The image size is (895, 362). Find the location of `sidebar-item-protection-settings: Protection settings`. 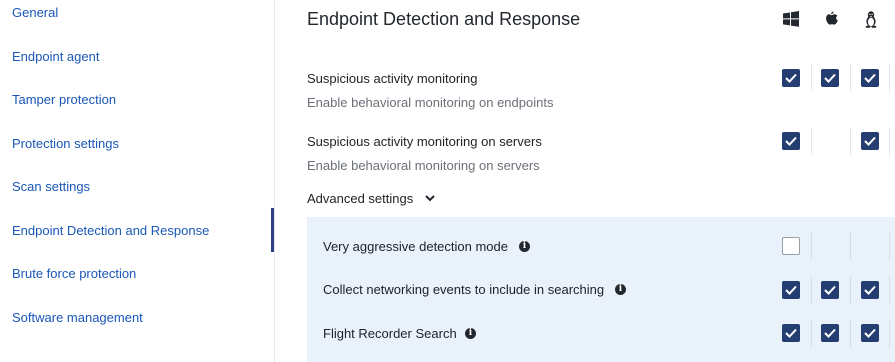

sidebar-item-protection-settings: Protection settings is located at coordinates (65, 144).